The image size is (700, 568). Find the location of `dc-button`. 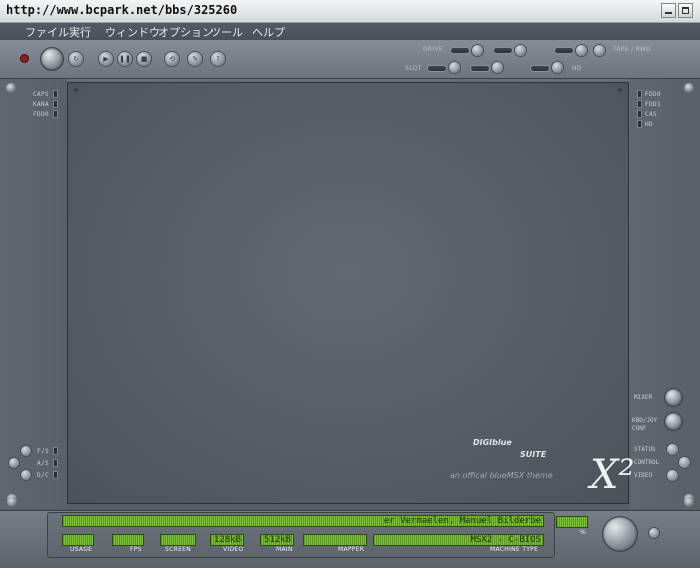

dc-button is located at coordinates (26, 475).